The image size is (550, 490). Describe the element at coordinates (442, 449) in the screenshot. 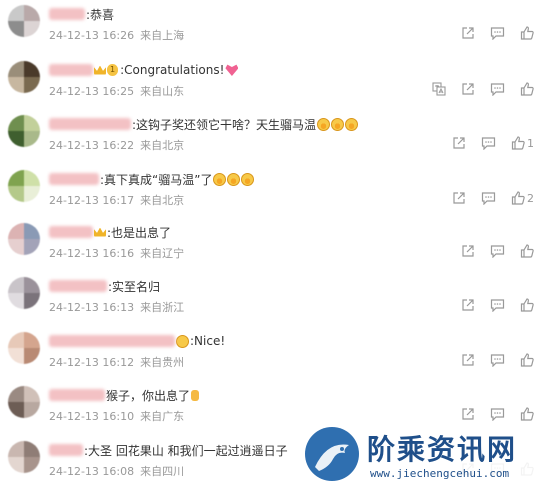

I see `watermark-title: 阶乘资讯网` at that location.